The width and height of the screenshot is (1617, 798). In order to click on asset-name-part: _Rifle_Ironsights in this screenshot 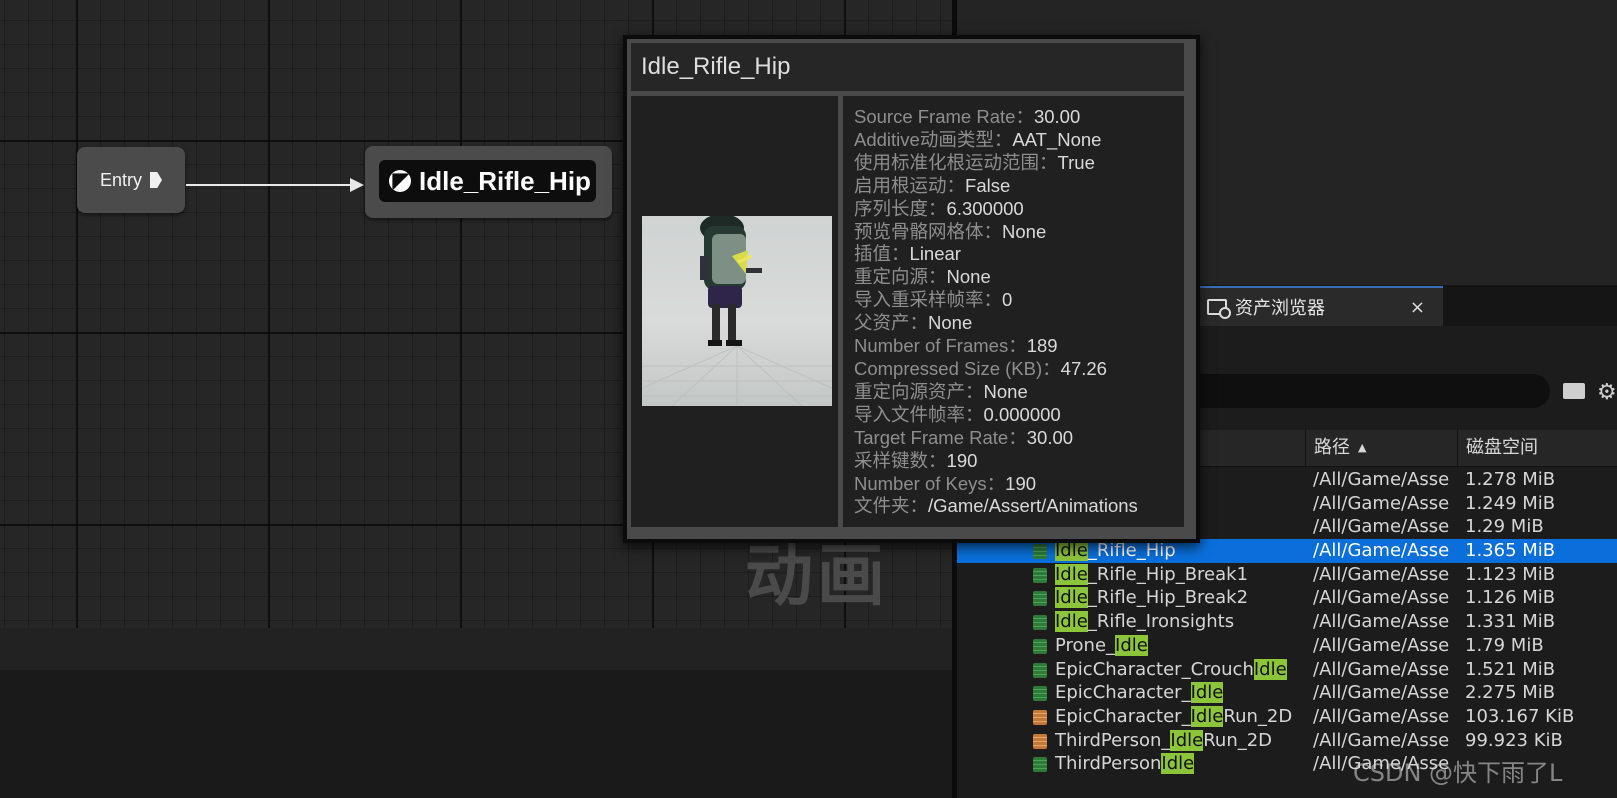, I will do `click(1161, 622)`.